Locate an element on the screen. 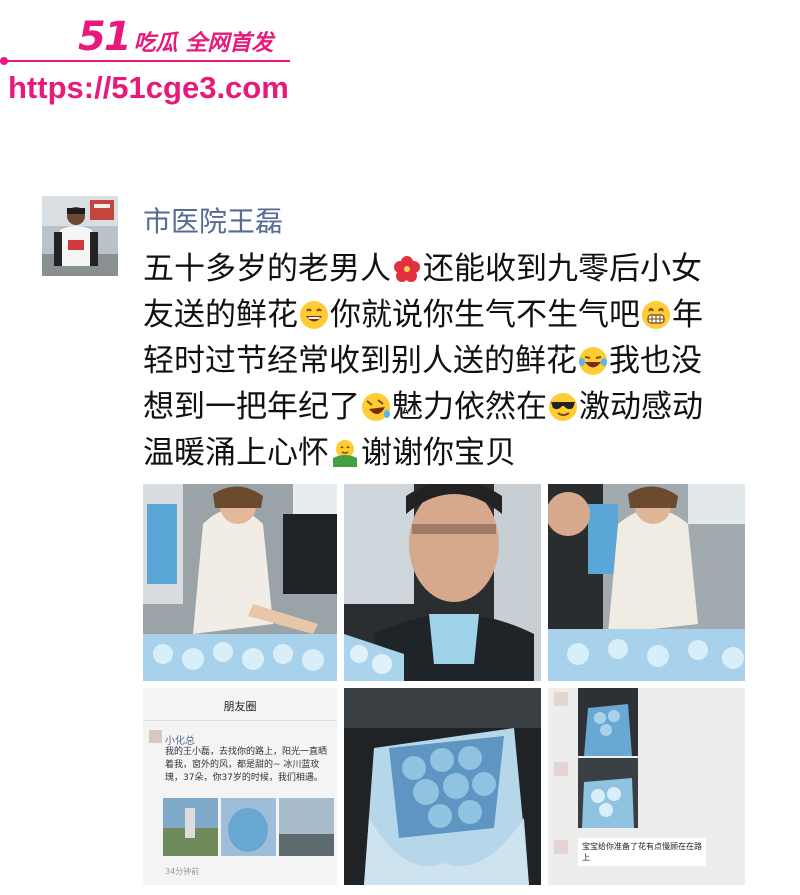  post-line-text: 我也没 is located at coordinates (655, 361).